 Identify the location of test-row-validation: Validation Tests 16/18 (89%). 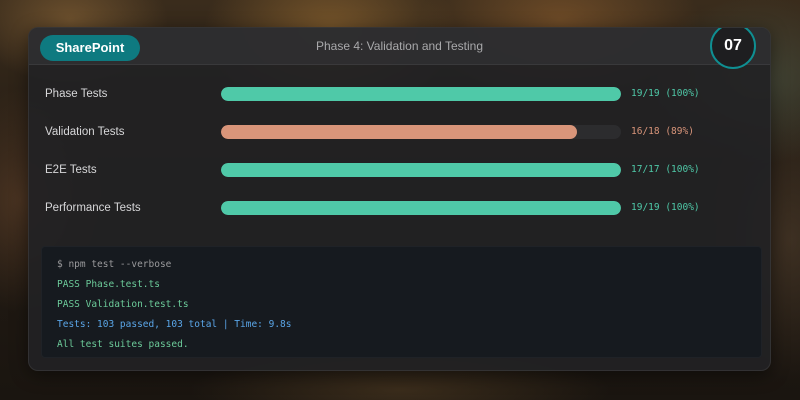
(399, 132).